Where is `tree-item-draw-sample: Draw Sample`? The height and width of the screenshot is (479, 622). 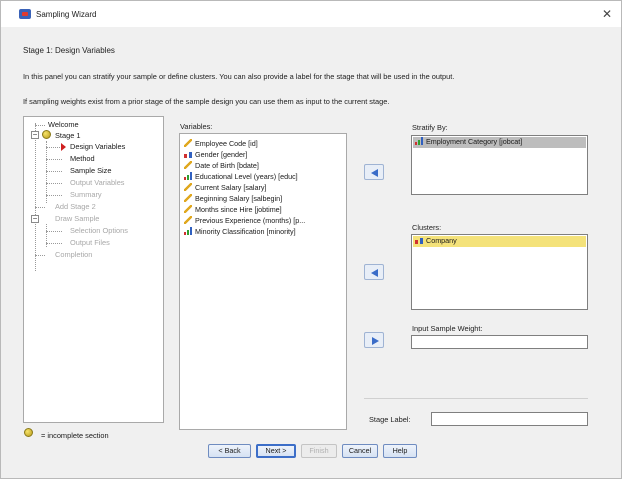
tree-item-draw-sample: Draw Sample is located at coordinates (77, 218).